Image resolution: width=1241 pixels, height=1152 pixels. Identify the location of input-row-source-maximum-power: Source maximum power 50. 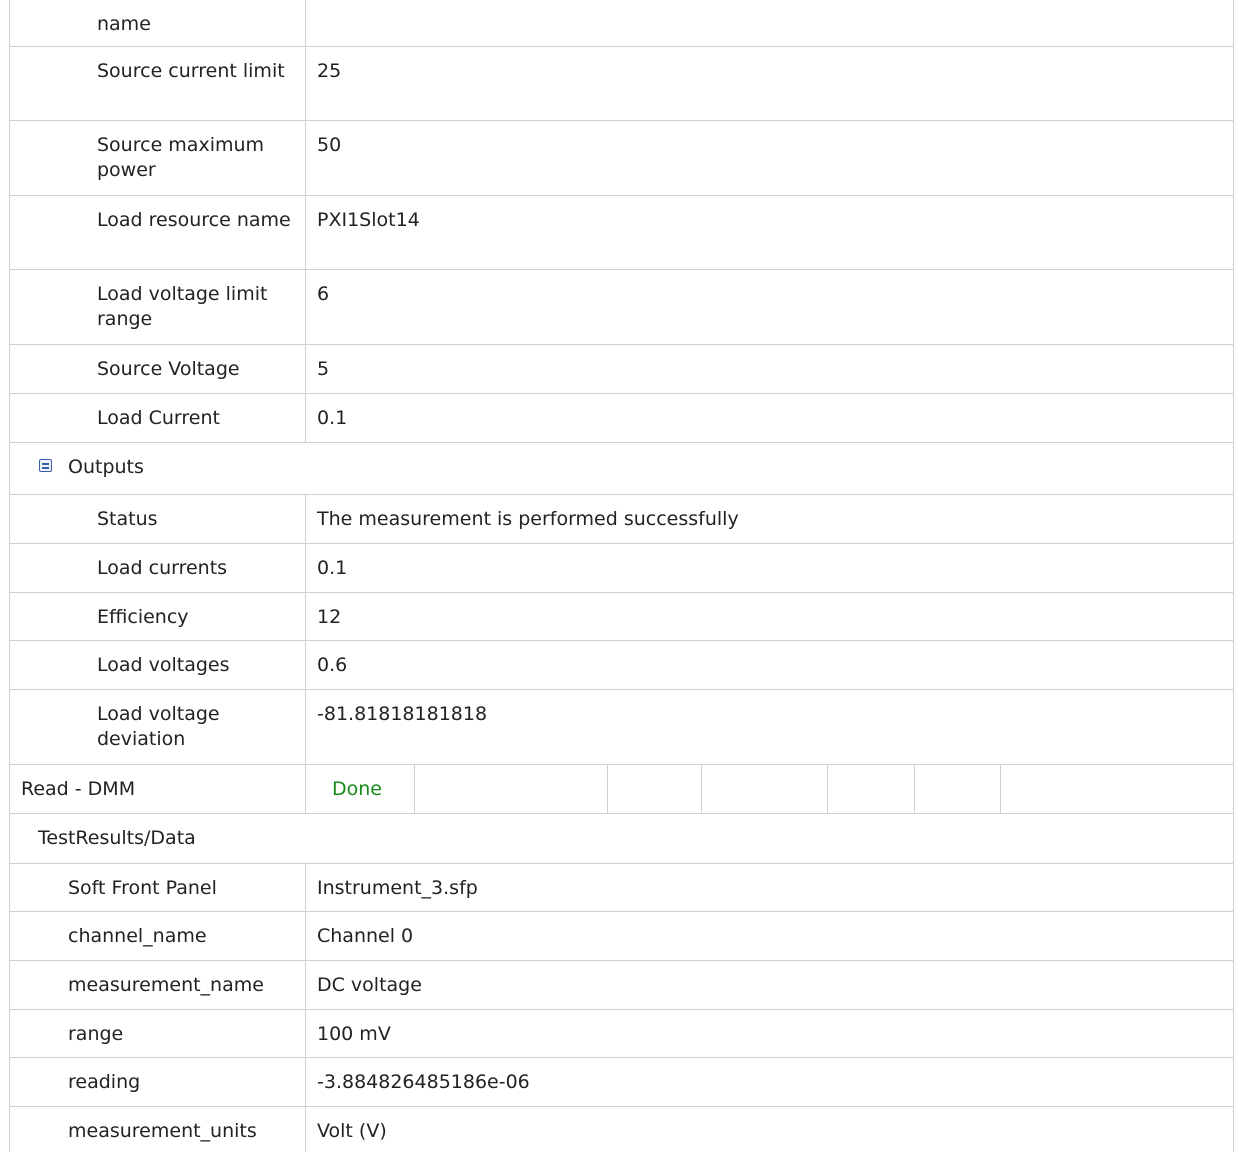
(621, 158).